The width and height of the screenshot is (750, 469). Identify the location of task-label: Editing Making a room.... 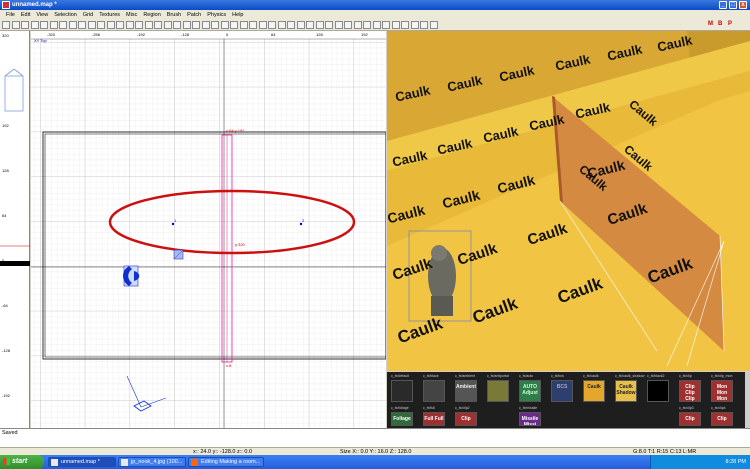
(231, 462).